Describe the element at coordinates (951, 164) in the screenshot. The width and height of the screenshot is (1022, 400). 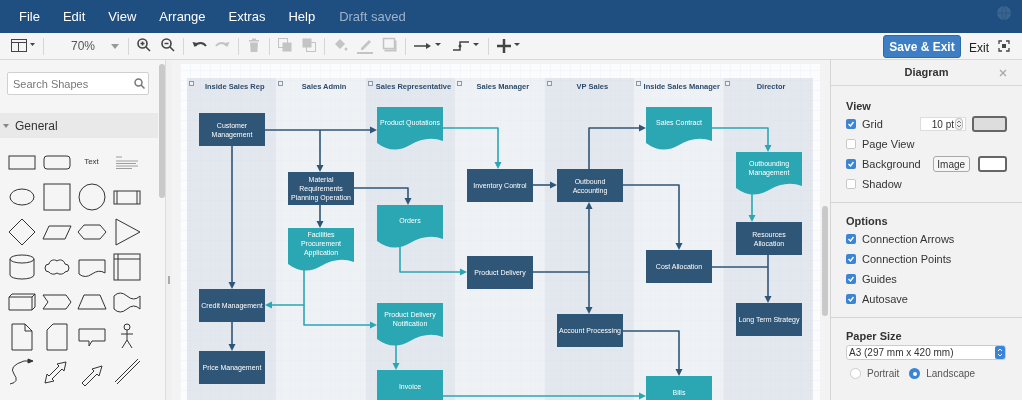
I see `image-button: Image` at that location.